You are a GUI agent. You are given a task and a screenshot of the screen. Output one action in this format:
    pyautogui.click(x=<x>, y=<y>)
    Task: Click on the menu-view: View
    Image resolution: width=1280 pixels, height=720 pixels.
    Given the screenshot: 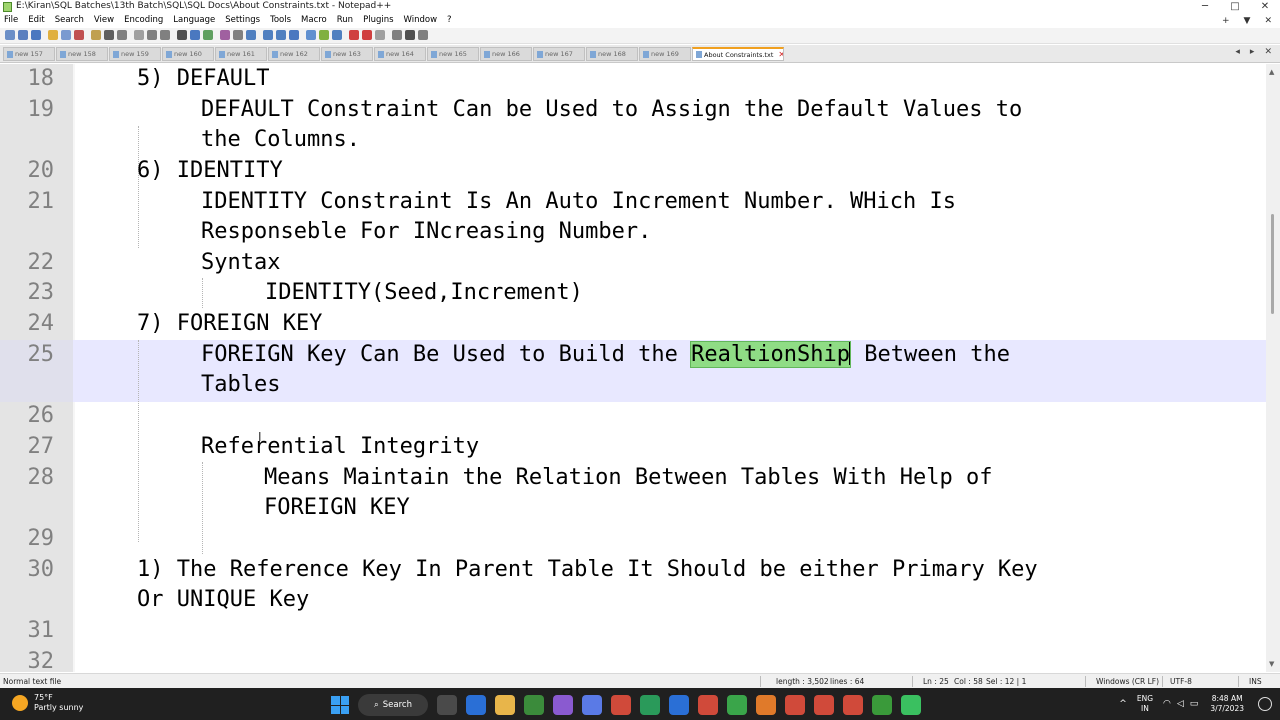 What is the action you would take?
    pyautogui.click(x=104, y=20)
    